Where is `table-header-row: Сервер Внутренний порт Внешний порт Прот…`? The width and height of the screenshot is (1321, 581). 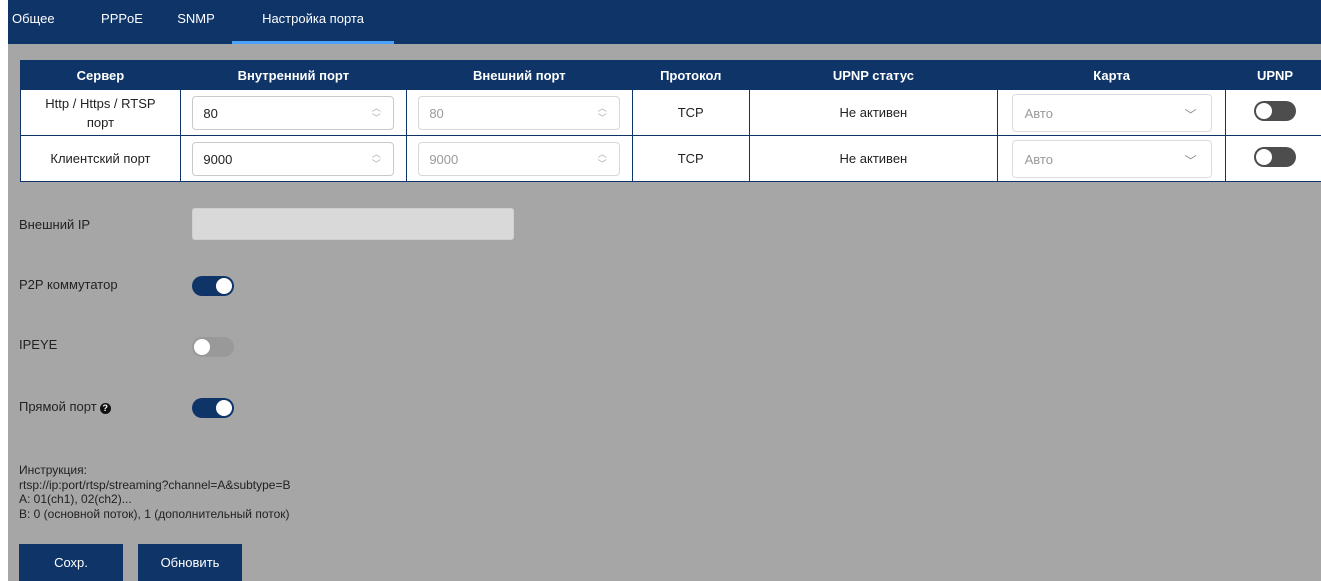 table-header-row: Сервер Внутренний порт Внешний порт Прот… is located at coordinates (670, 75).